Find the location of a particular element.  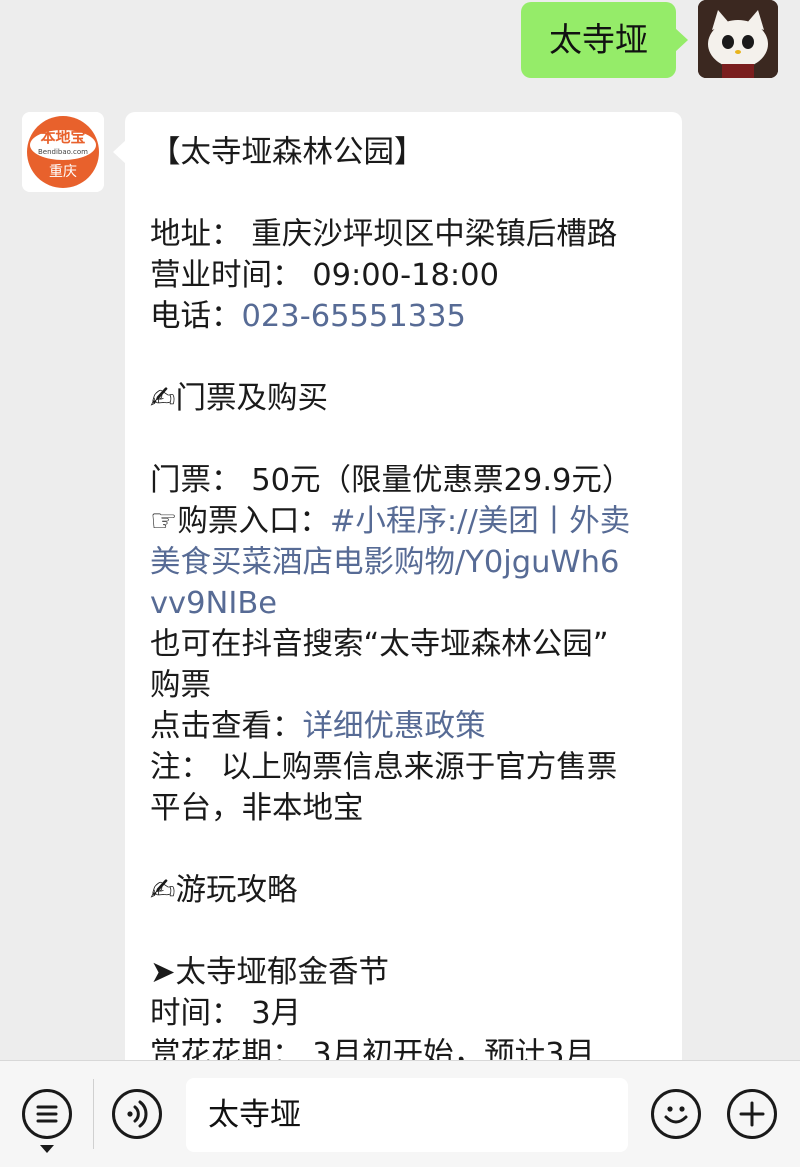

voice-icon is located at coordinates (137, 1114).